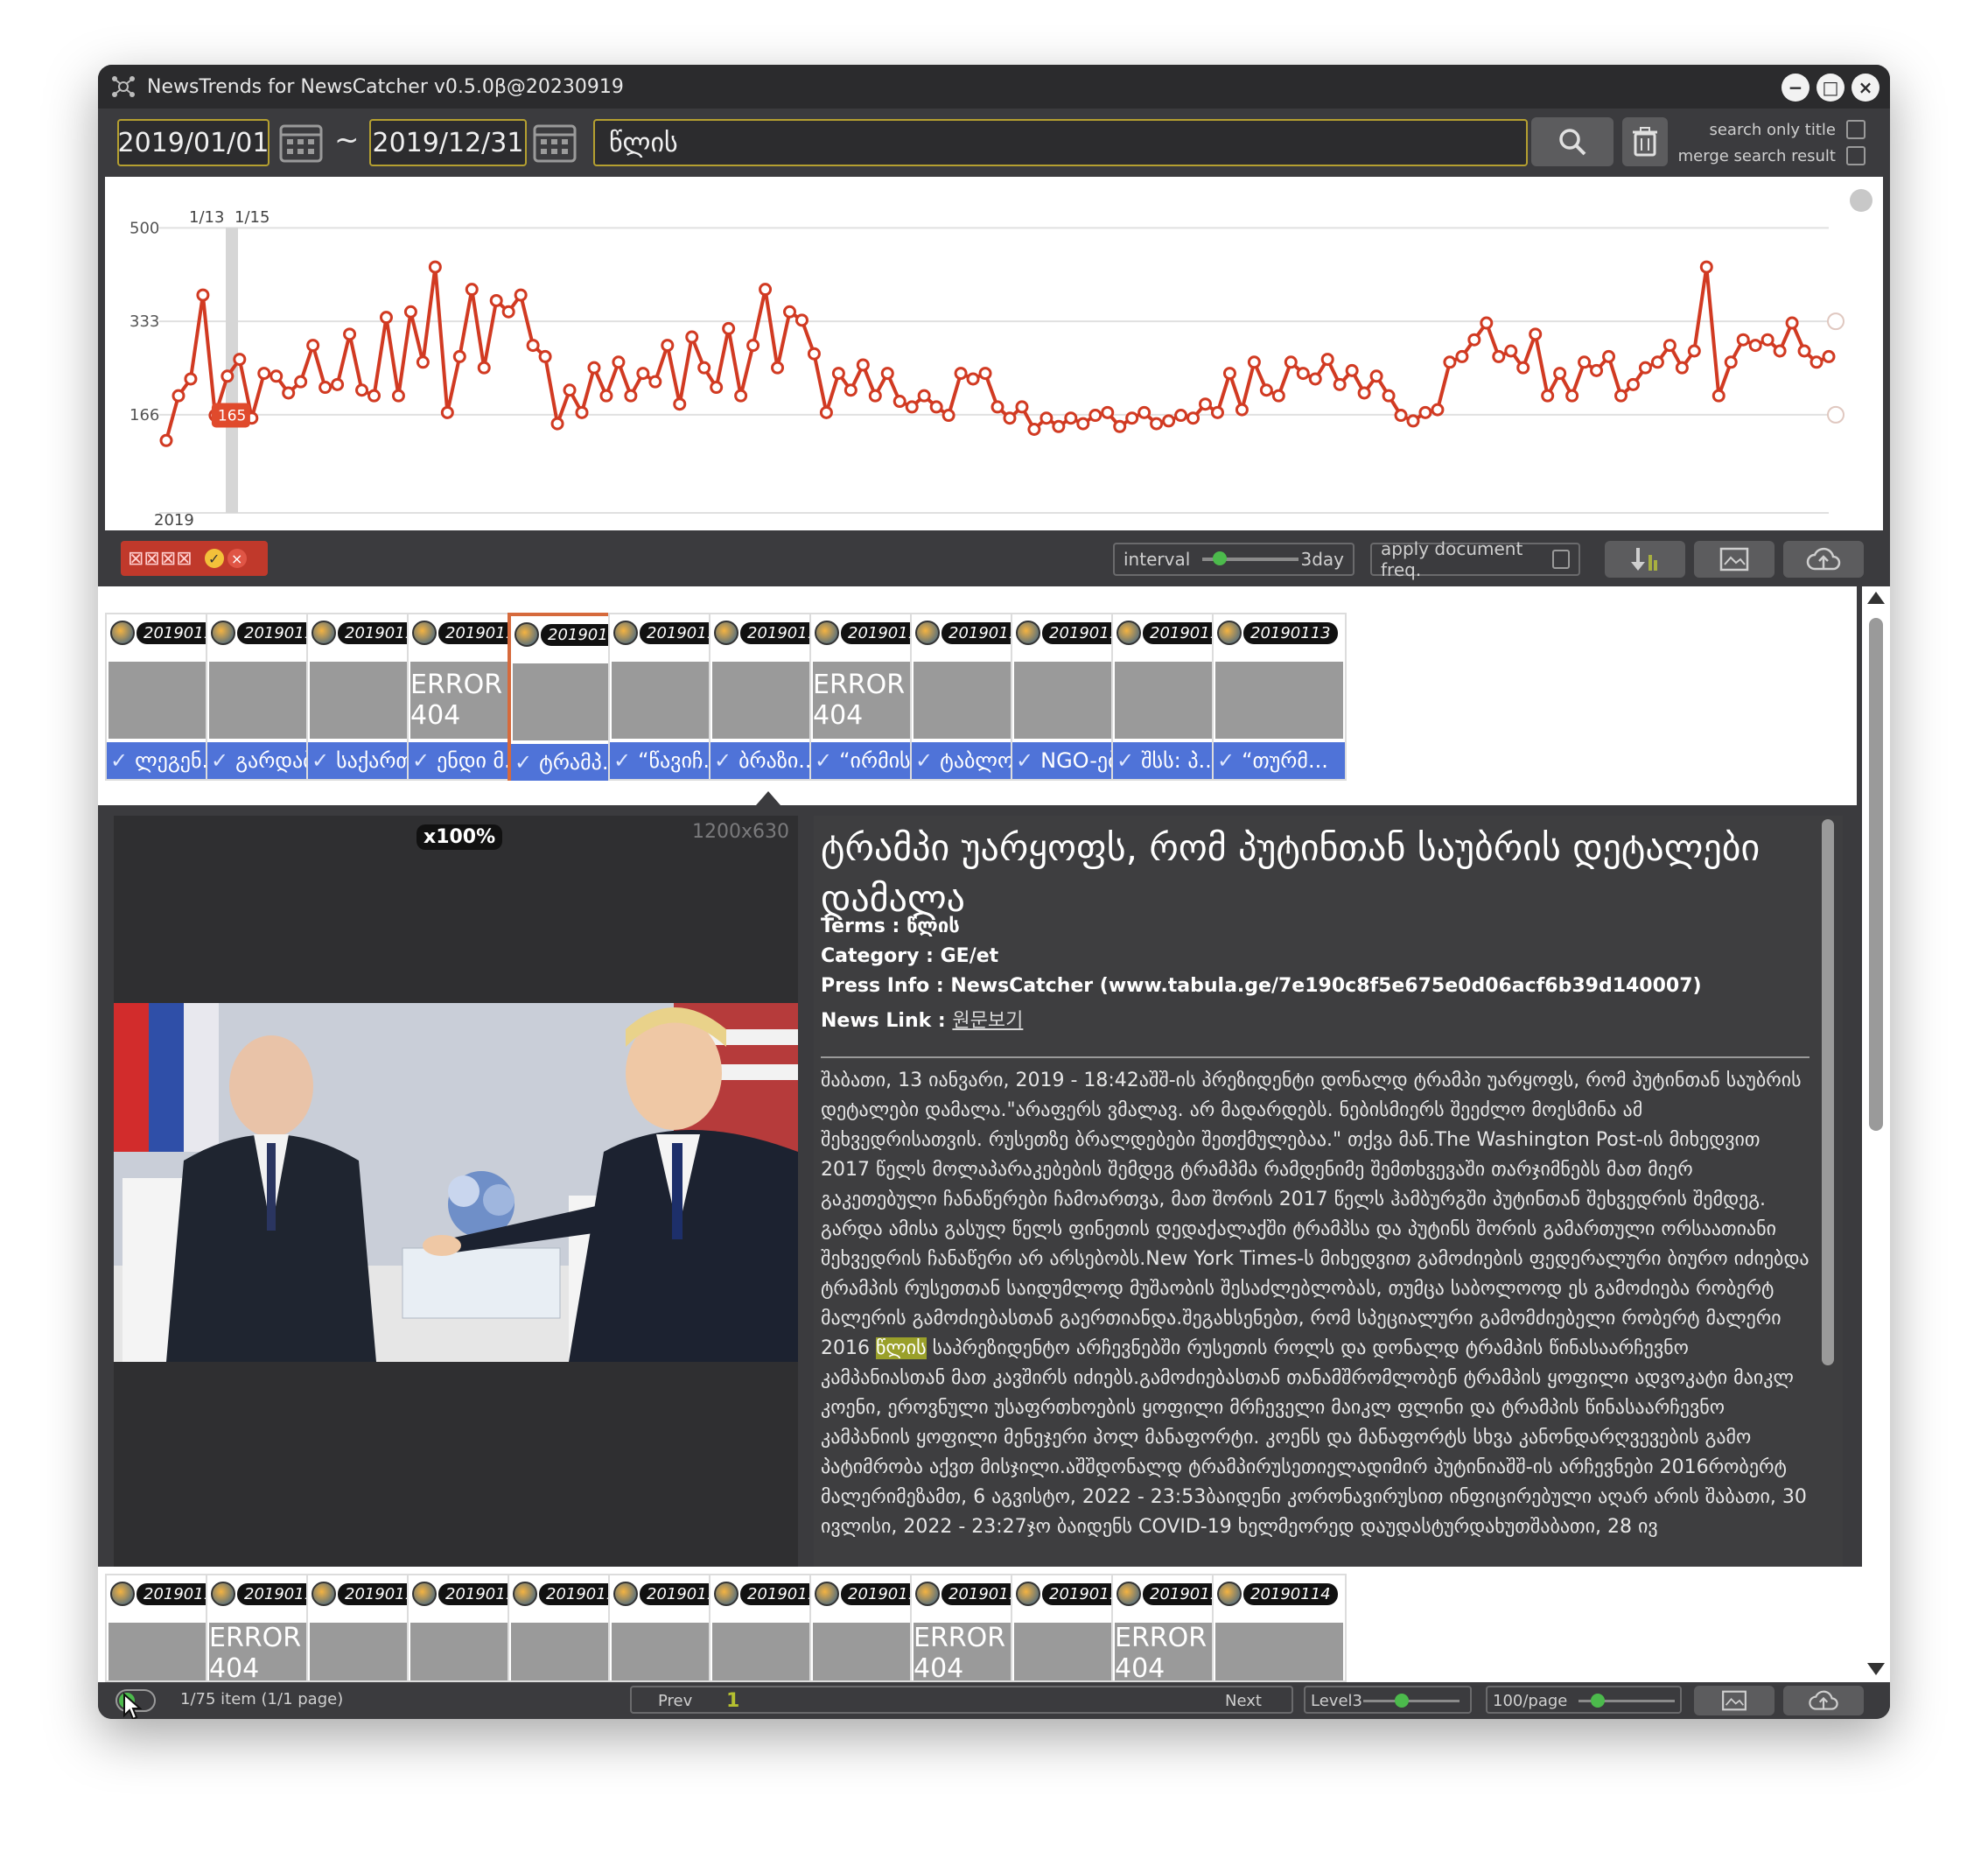  I want to click on bottom-cloud-upload-button, so click(1823, 1700).